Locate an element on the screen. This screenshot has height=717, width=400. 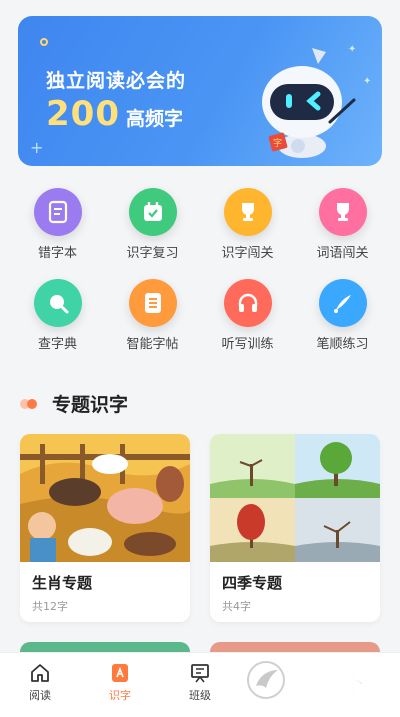
feature-review: 识字复习 is located at coordinates (152, 225).